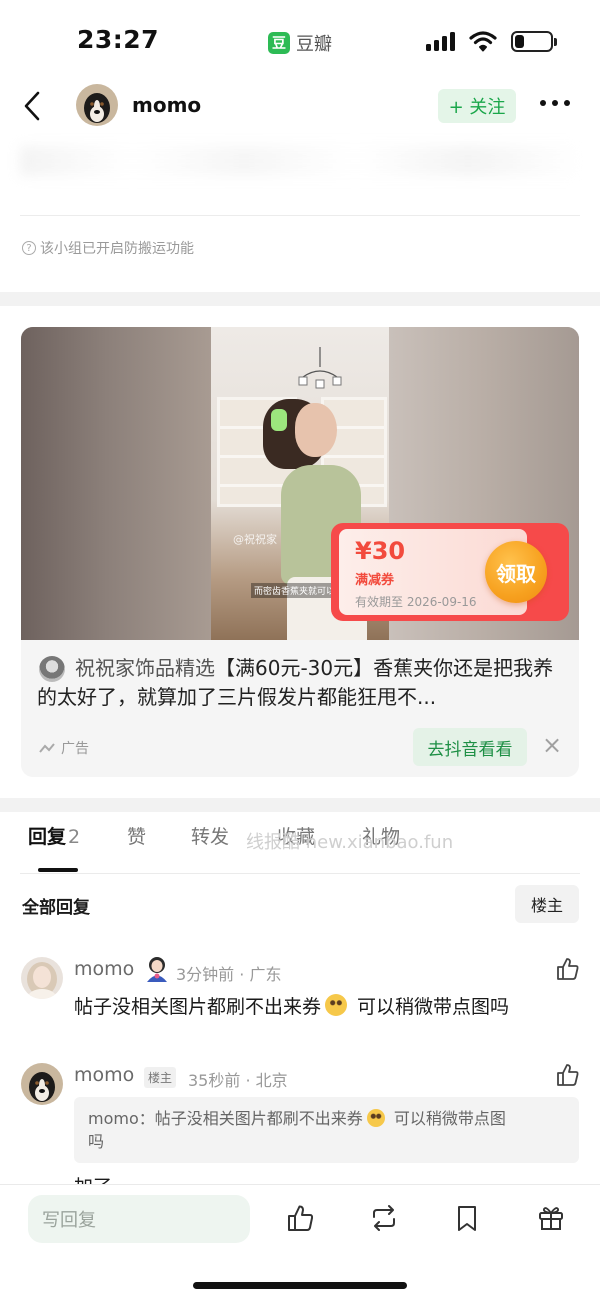 This screenshot has height=1300, width=600. I want to click on coupon-amount: ¥30, so click(380, 551).